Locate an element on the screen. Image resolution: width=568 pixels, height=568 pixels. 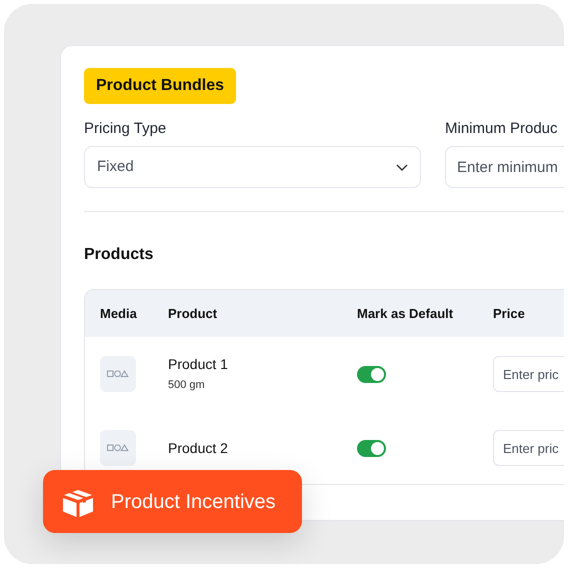
column-header: Price is located at coordinates (509, 313).